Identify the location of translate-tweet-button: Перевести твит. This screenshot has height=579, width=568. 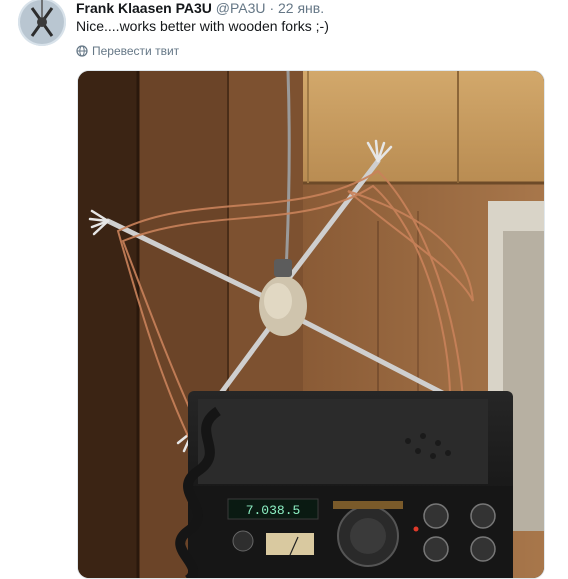
(127, 51).